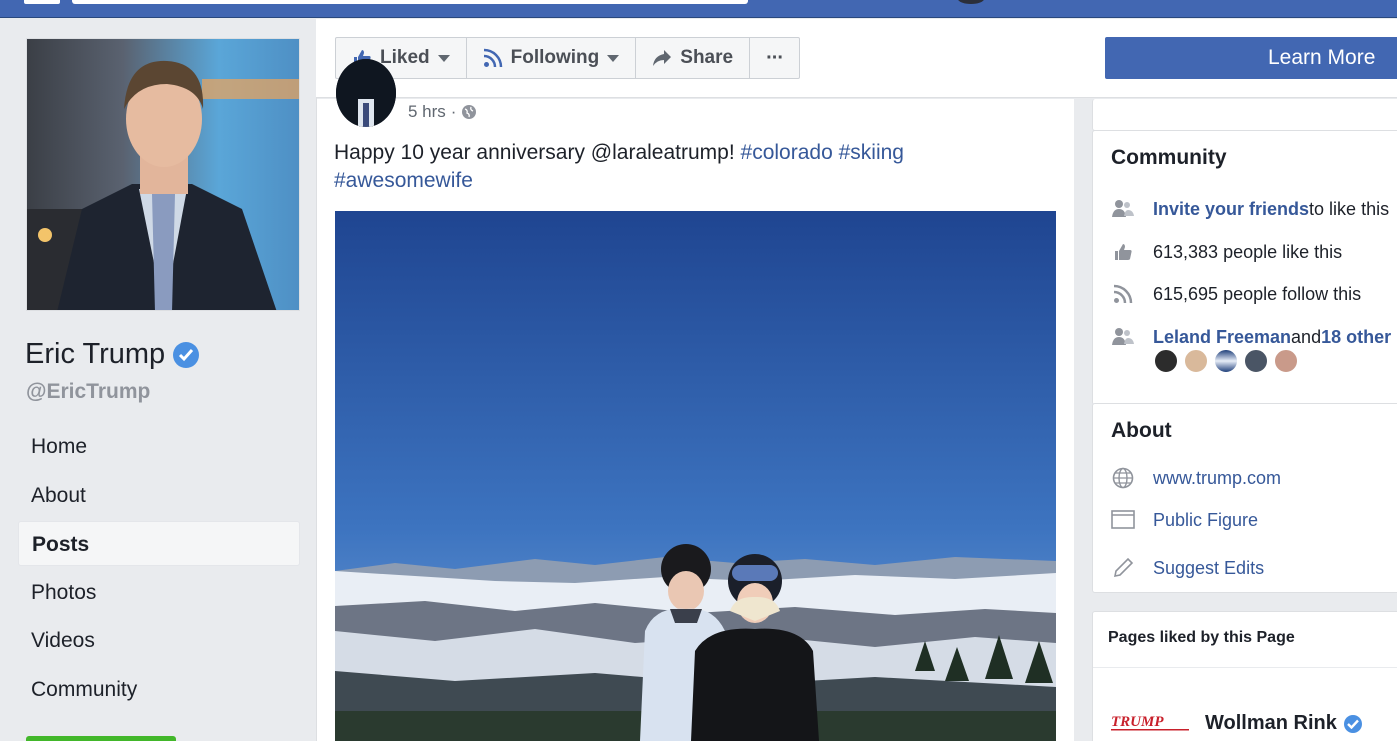 The width and height of the screenshot is (1397, 741). What do you see at coordinates (698, 9) in the screenshot?
I see `top-navbar` at bounding box center [698, 9].